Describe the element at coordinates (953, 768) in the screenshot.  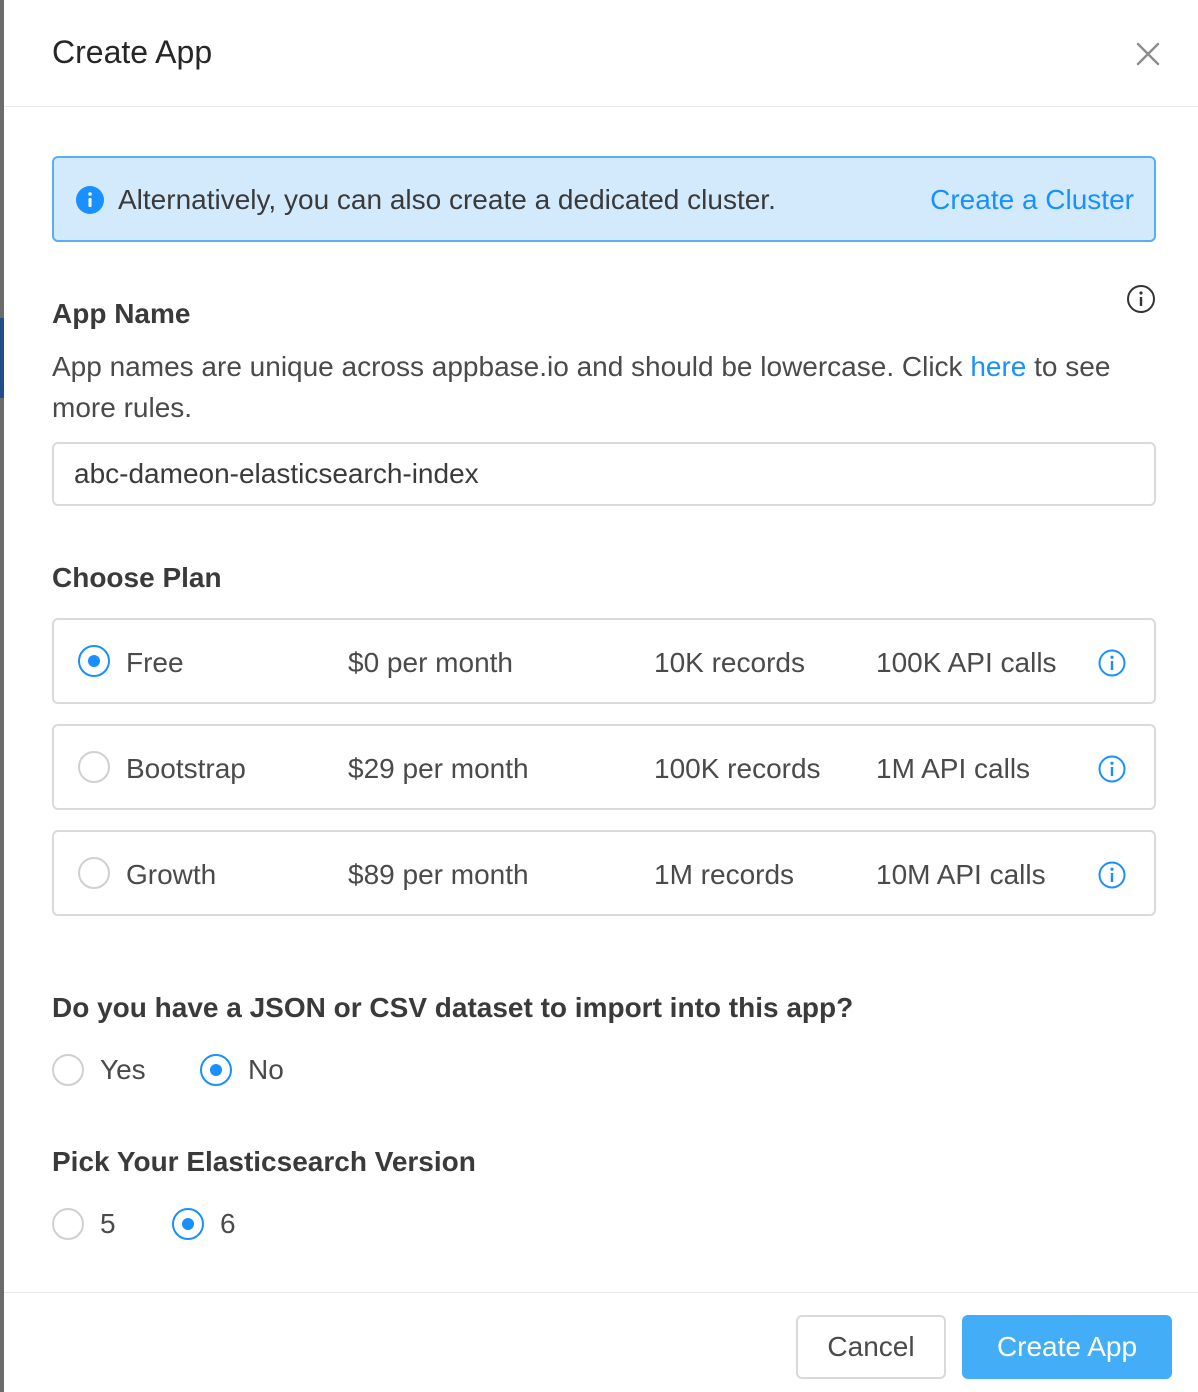
I see `plan-calls: 1M API calls` at that location.